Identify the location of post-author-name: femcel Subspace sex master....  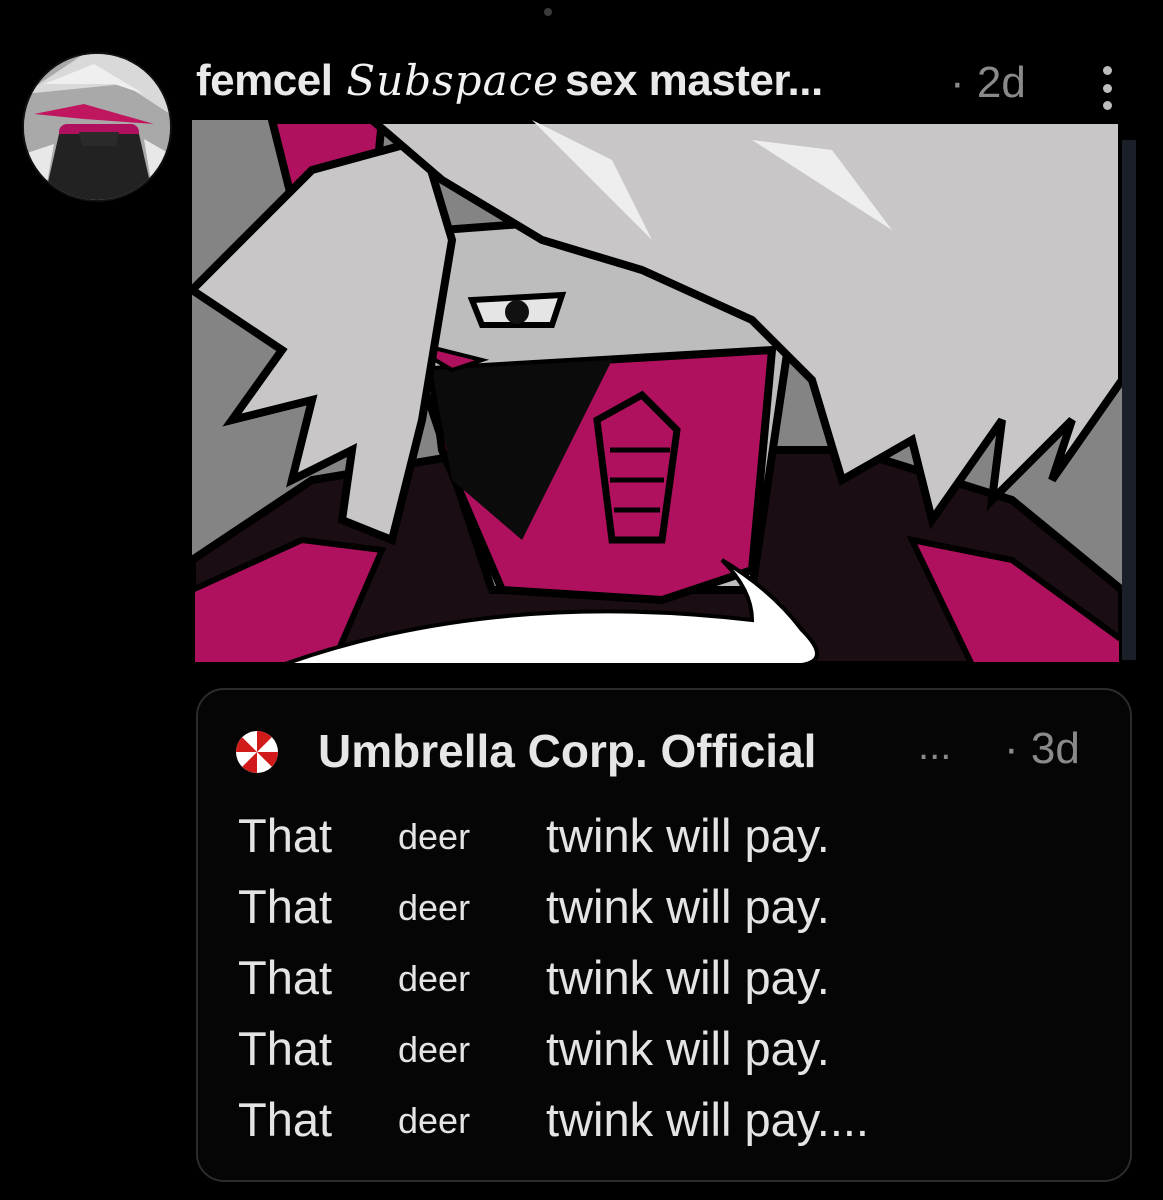
(509, 86).